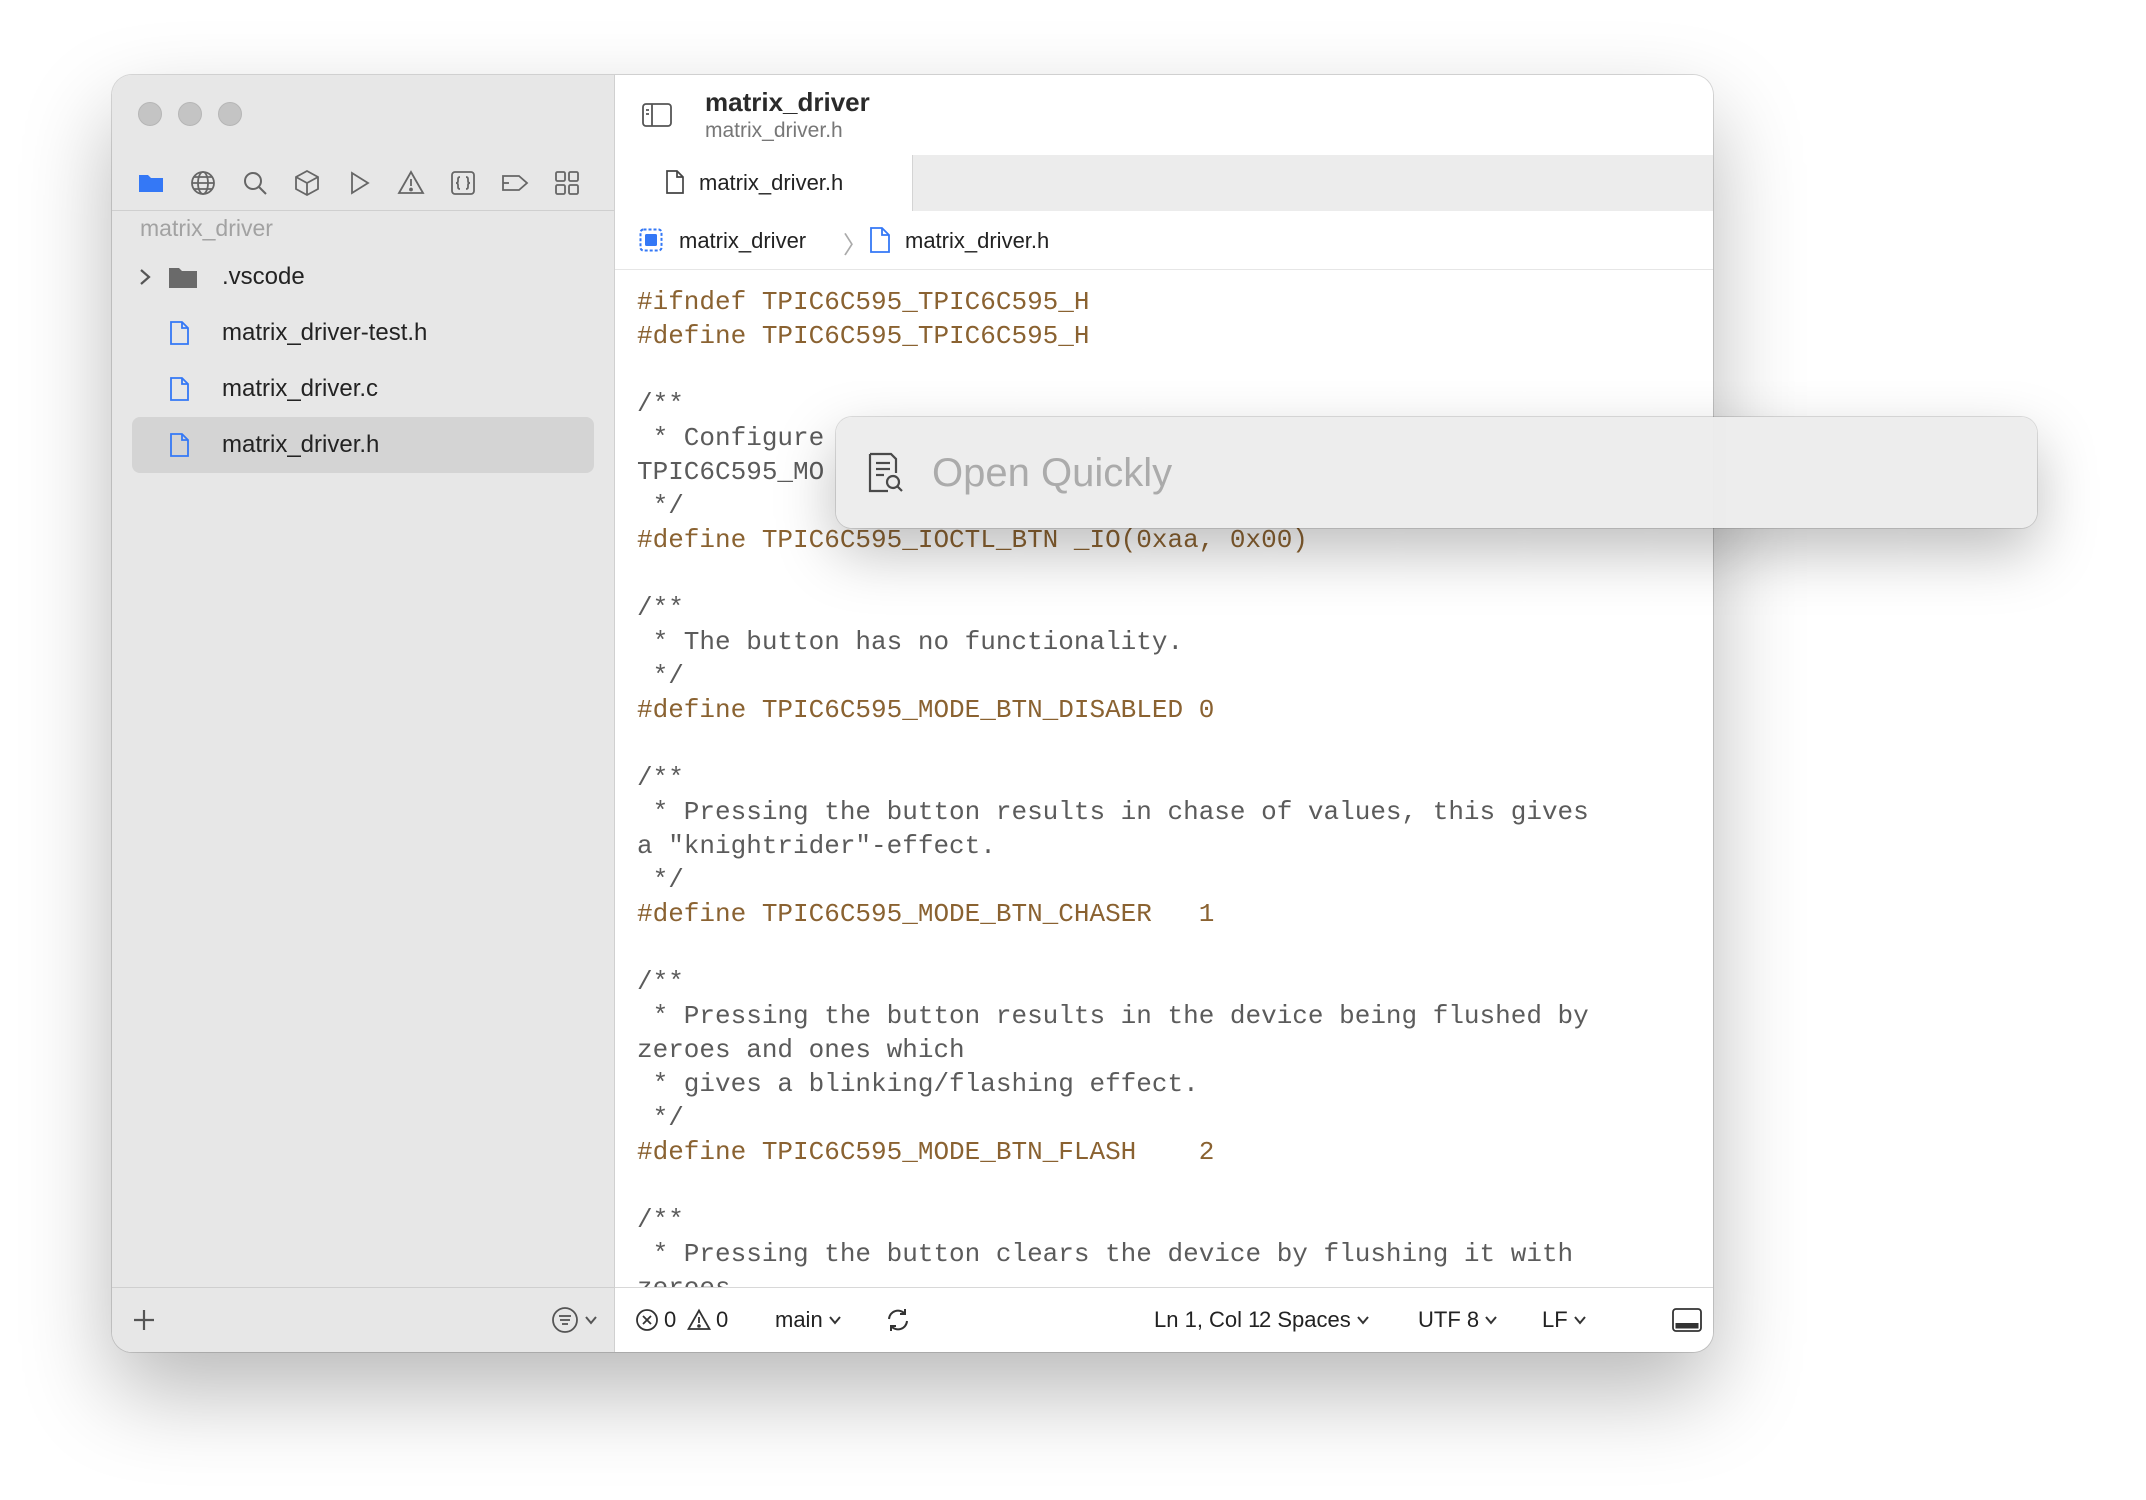 This screenshot has height=1500, width=2146. What do you see at coordinates (567, 183) in the screenshot?
I see `grid-icon` at bounding box center [567, 183].